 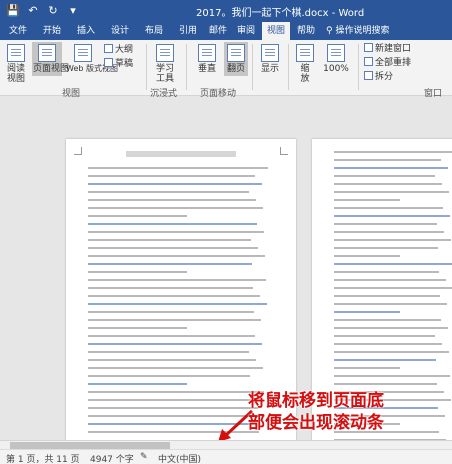 What do you see at coordinates (181, 154) in the screenshot?
I see `page-title-blur` at bounding box center [181, 154].